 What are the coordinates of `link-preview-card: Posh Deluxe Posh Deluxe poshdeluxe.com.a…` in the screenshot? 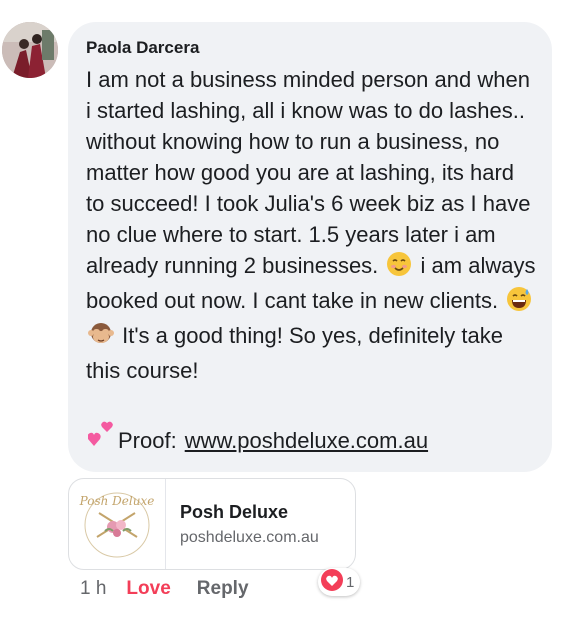 It's located at (212, 524).